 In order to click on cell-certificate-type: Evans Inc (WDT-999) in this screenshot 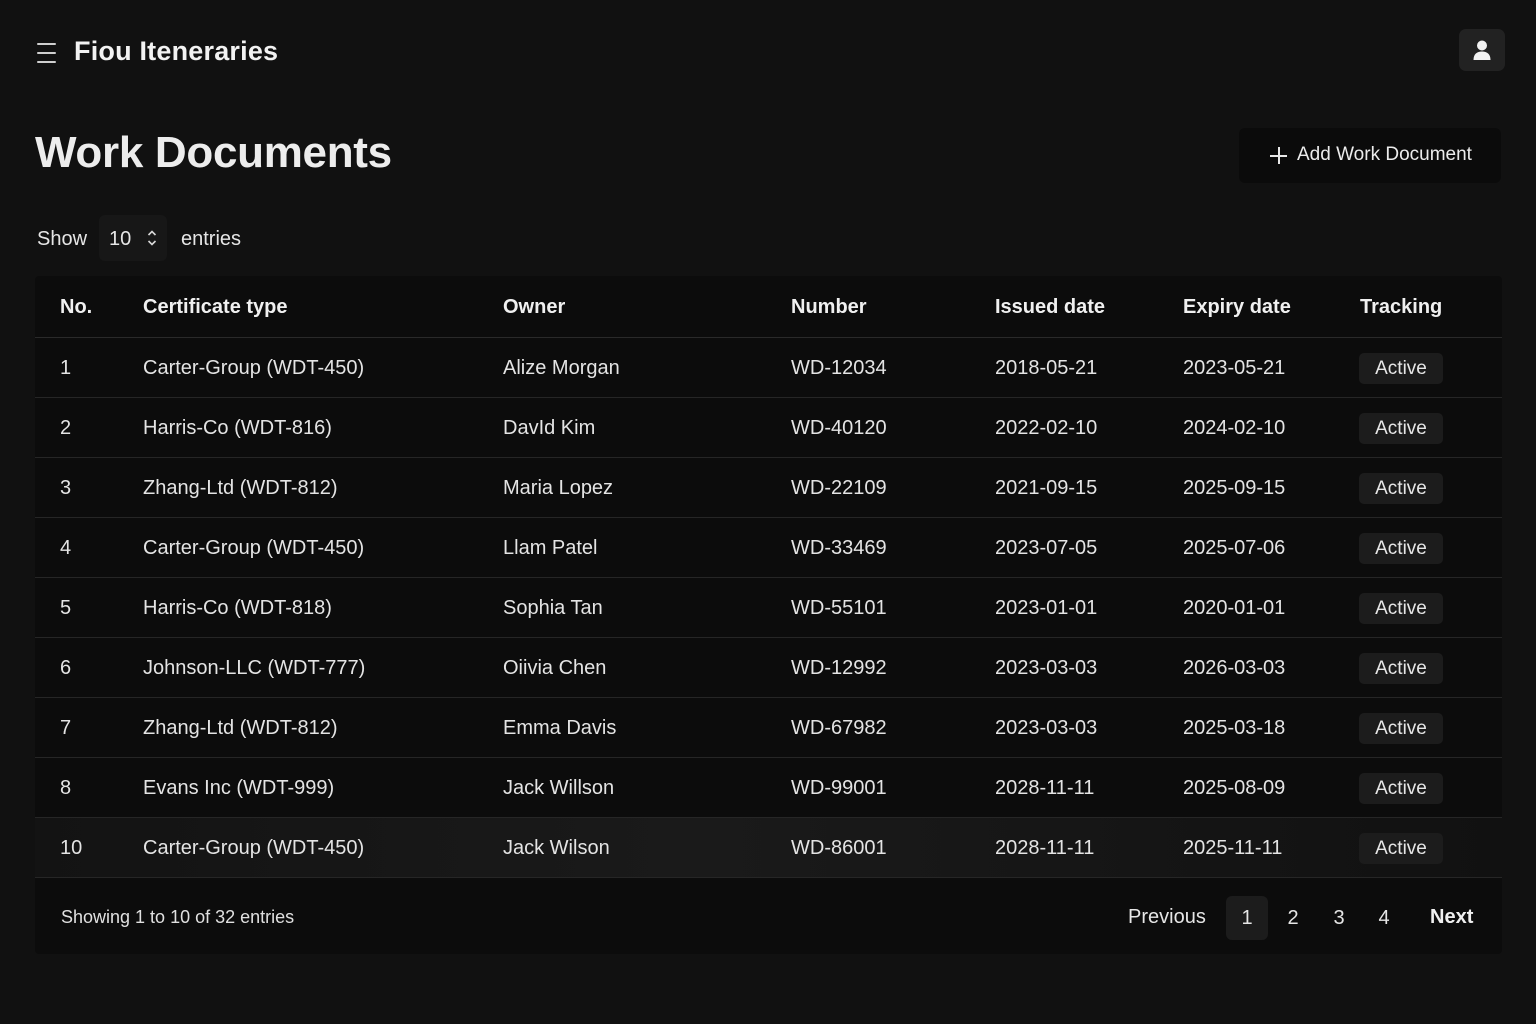, I will do `click(239, 788)`.